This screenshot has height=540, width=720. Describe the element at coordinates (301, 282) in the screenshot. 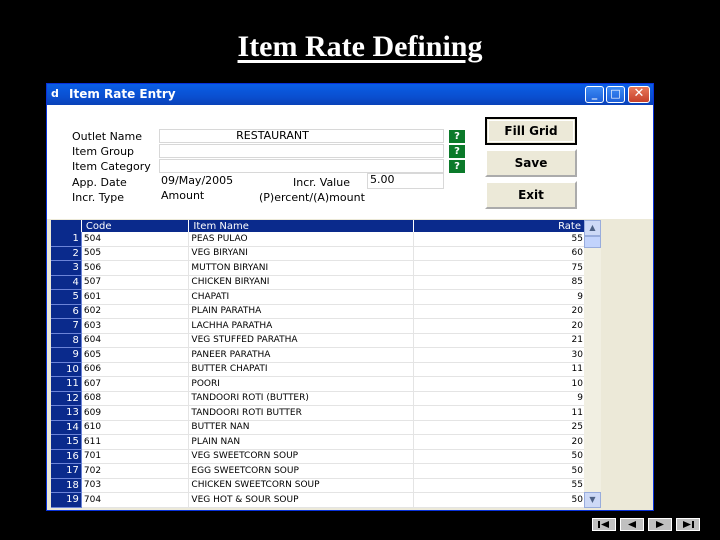

I see `item-name-cell: CHICKEN BIRYANI` at that location.